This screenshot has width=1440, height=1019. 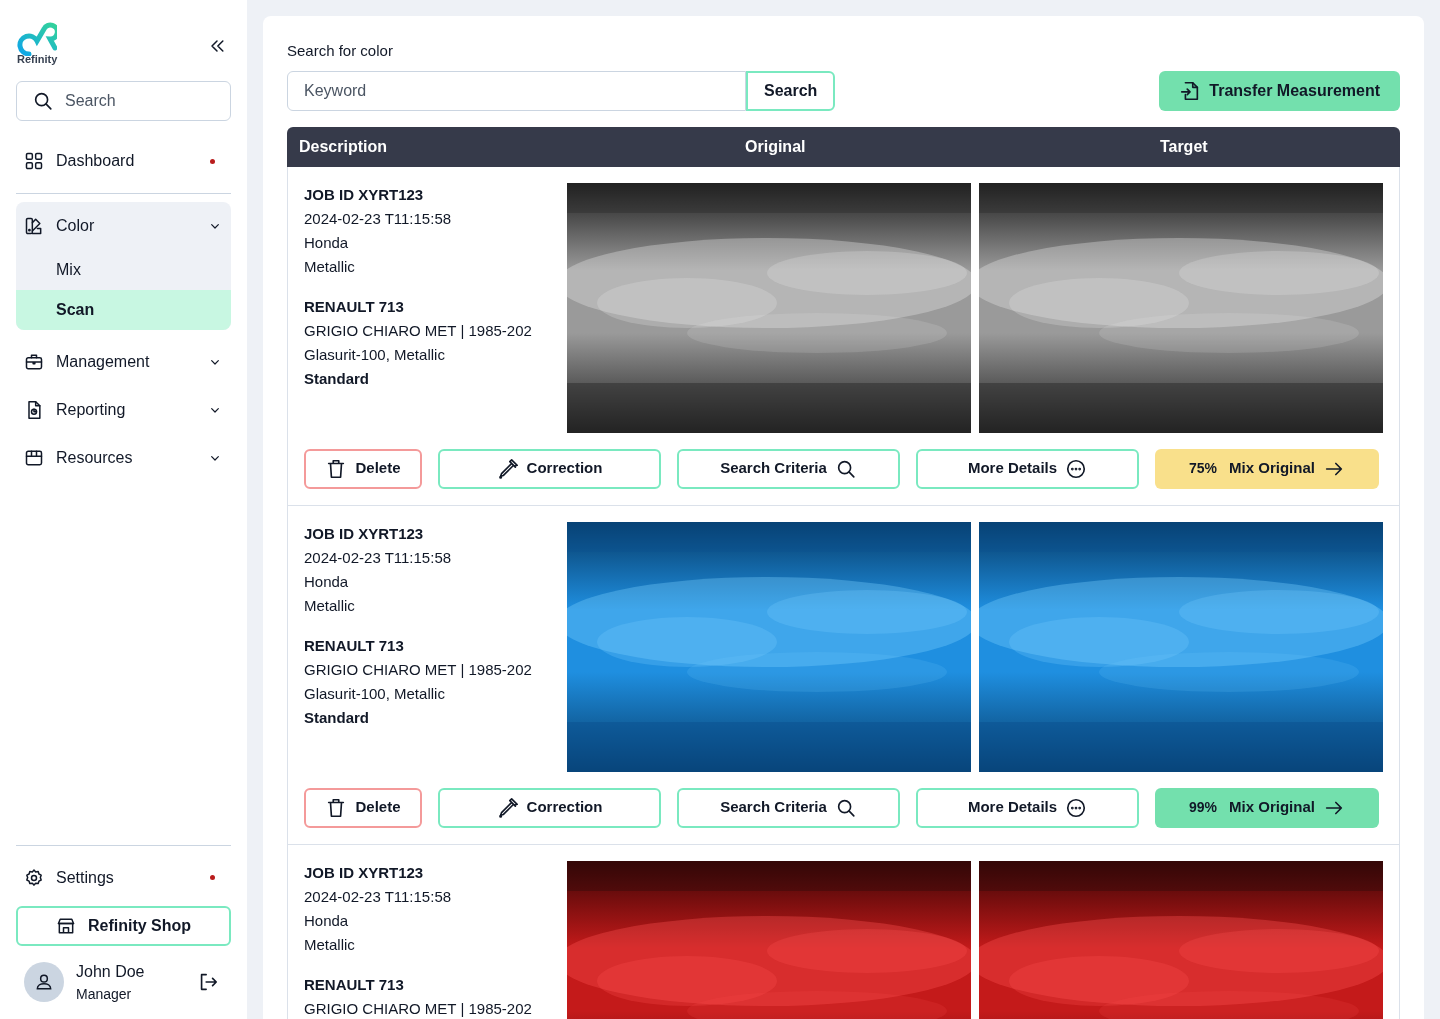 What do you see at coordinates (123, 877) in the screenshot?
I see `nav-item: Settings` at bounding box center [123, 877].